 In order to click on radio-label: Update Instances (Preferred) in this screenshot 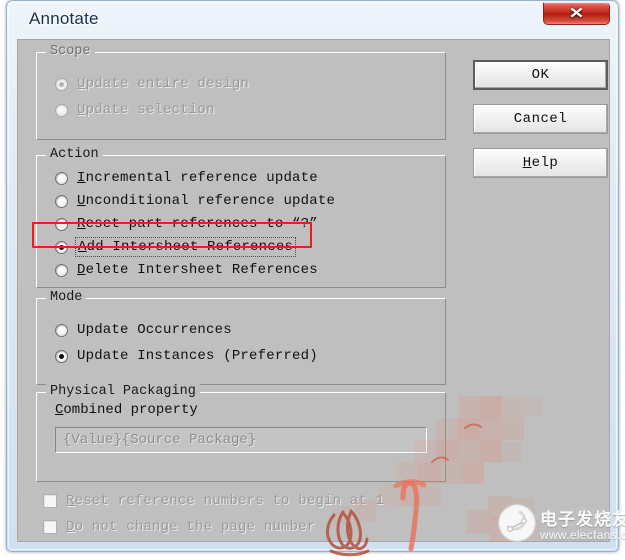, I will do `click(197, 356)`.